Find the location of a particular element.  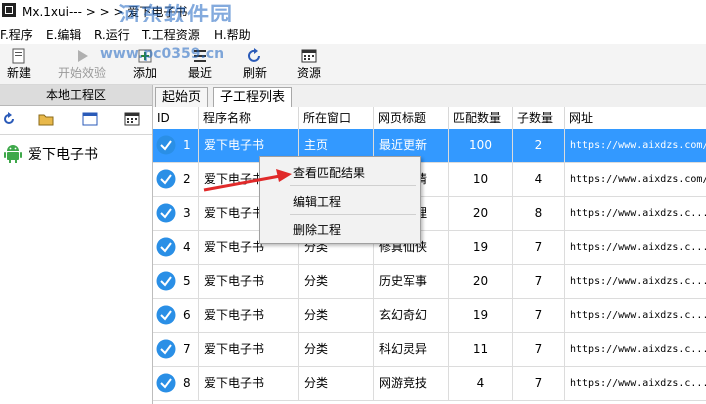

title-bar: Mx.1xui--- > > > 爱下电子书 河东软件园 is located at coordinates (353, 14).